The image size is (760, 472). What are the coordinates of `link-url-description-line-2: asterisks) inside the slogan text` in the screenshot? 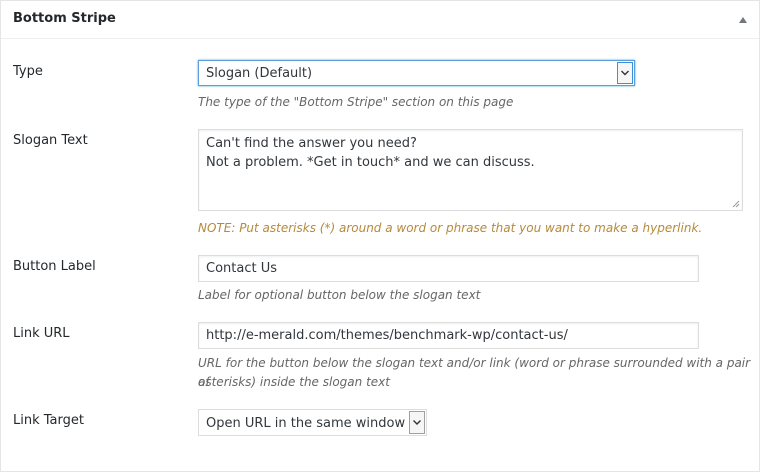 It's located at (294, 382).